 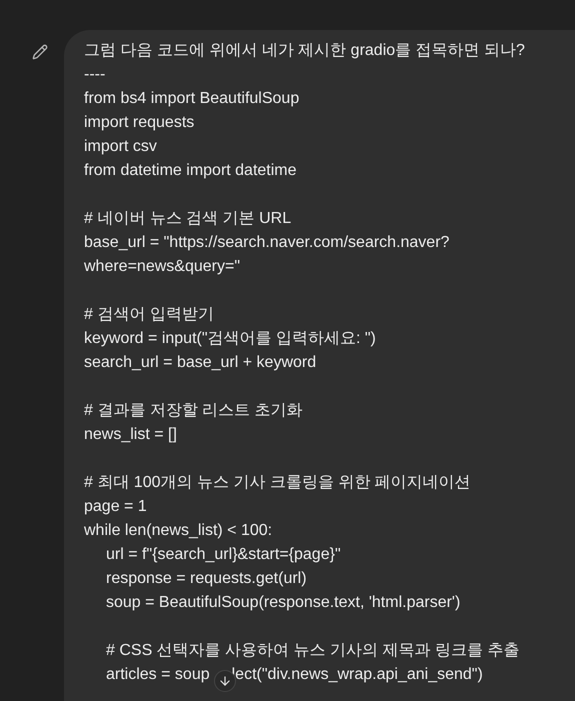 What do you see at coordinates (149, 315) in the screenshot?
I see `message-line: # 검색어 입력받기` at bounding box center [149, 315].